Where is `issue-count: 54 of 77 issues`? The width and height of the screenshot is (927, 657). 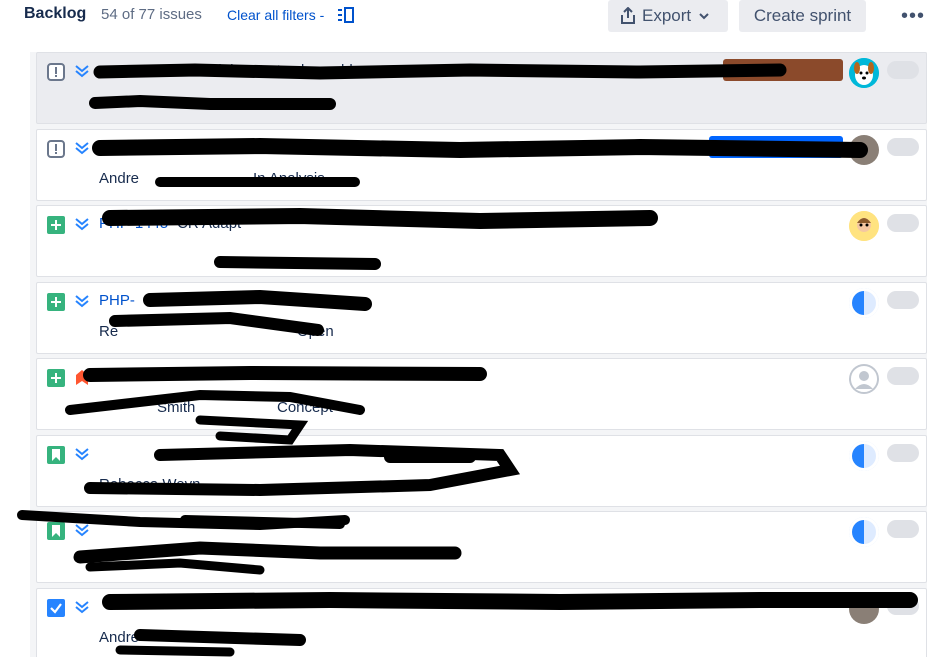 issue-count: 54 of 77 issues is located at coordinates (151, 14).